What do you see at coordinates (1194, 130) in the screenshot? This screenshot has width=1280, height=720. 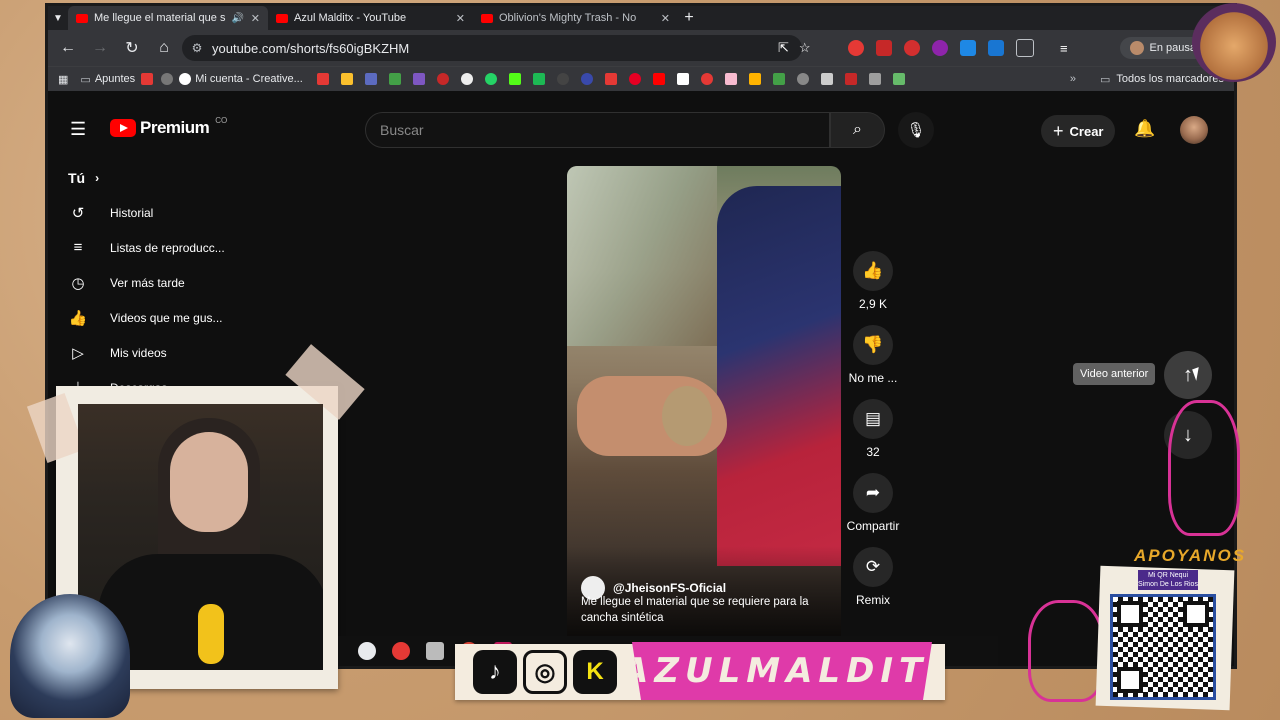 I see `avatar` at bounding box center [1194, 130].